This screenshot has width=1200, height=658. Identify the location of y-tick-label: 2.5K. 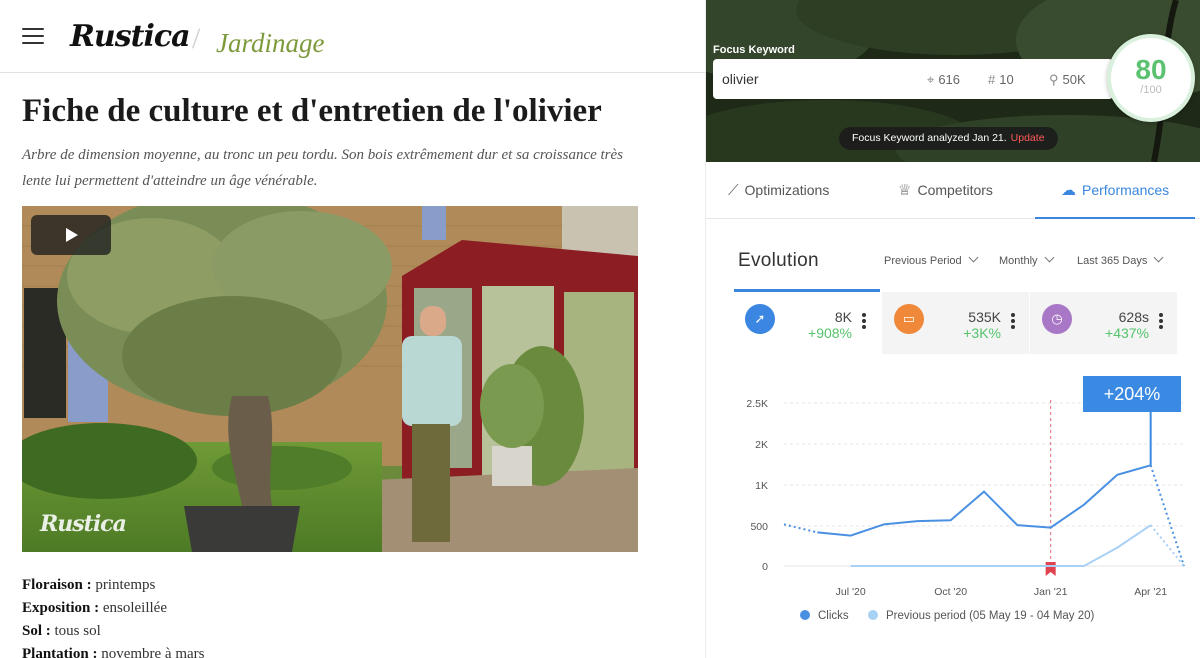
(757, 404).